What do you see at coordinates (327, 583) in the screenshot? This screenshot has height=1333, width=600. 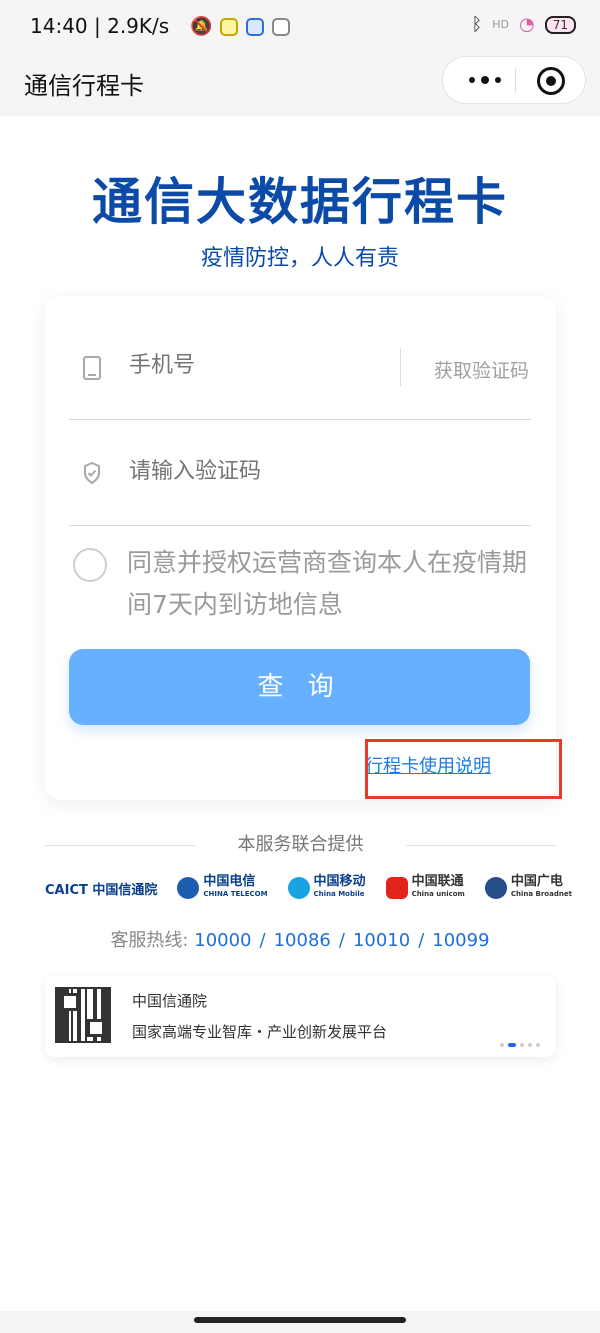 I see `agreement-text: 同意并授权运营商查询本人在疫情期间7天内到访地信息` at bounding box center [327, 583].